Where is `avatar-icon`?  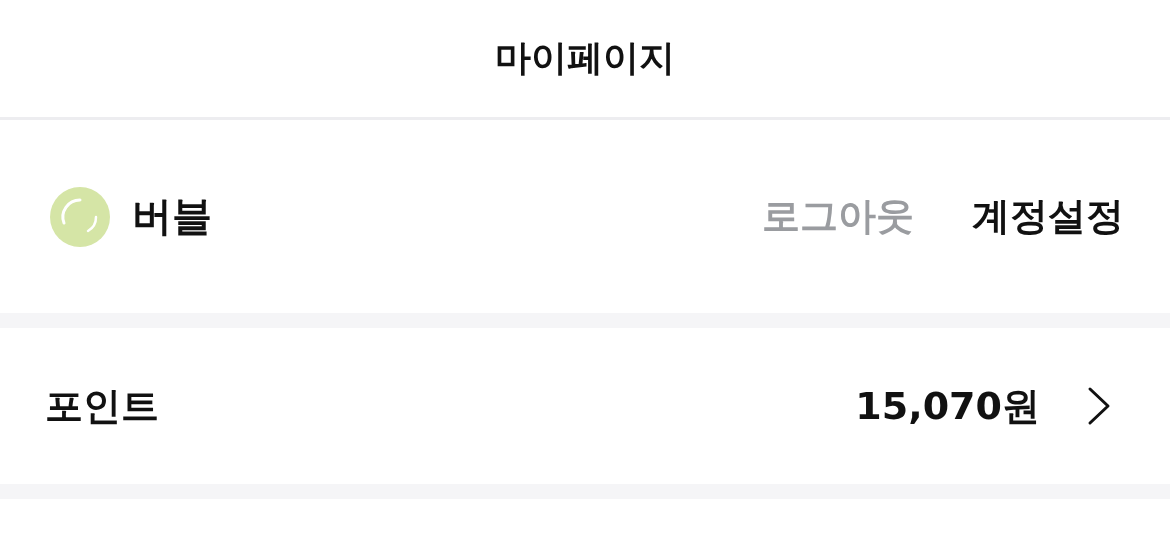
avatar-icon is located at coordinates (80, 216).